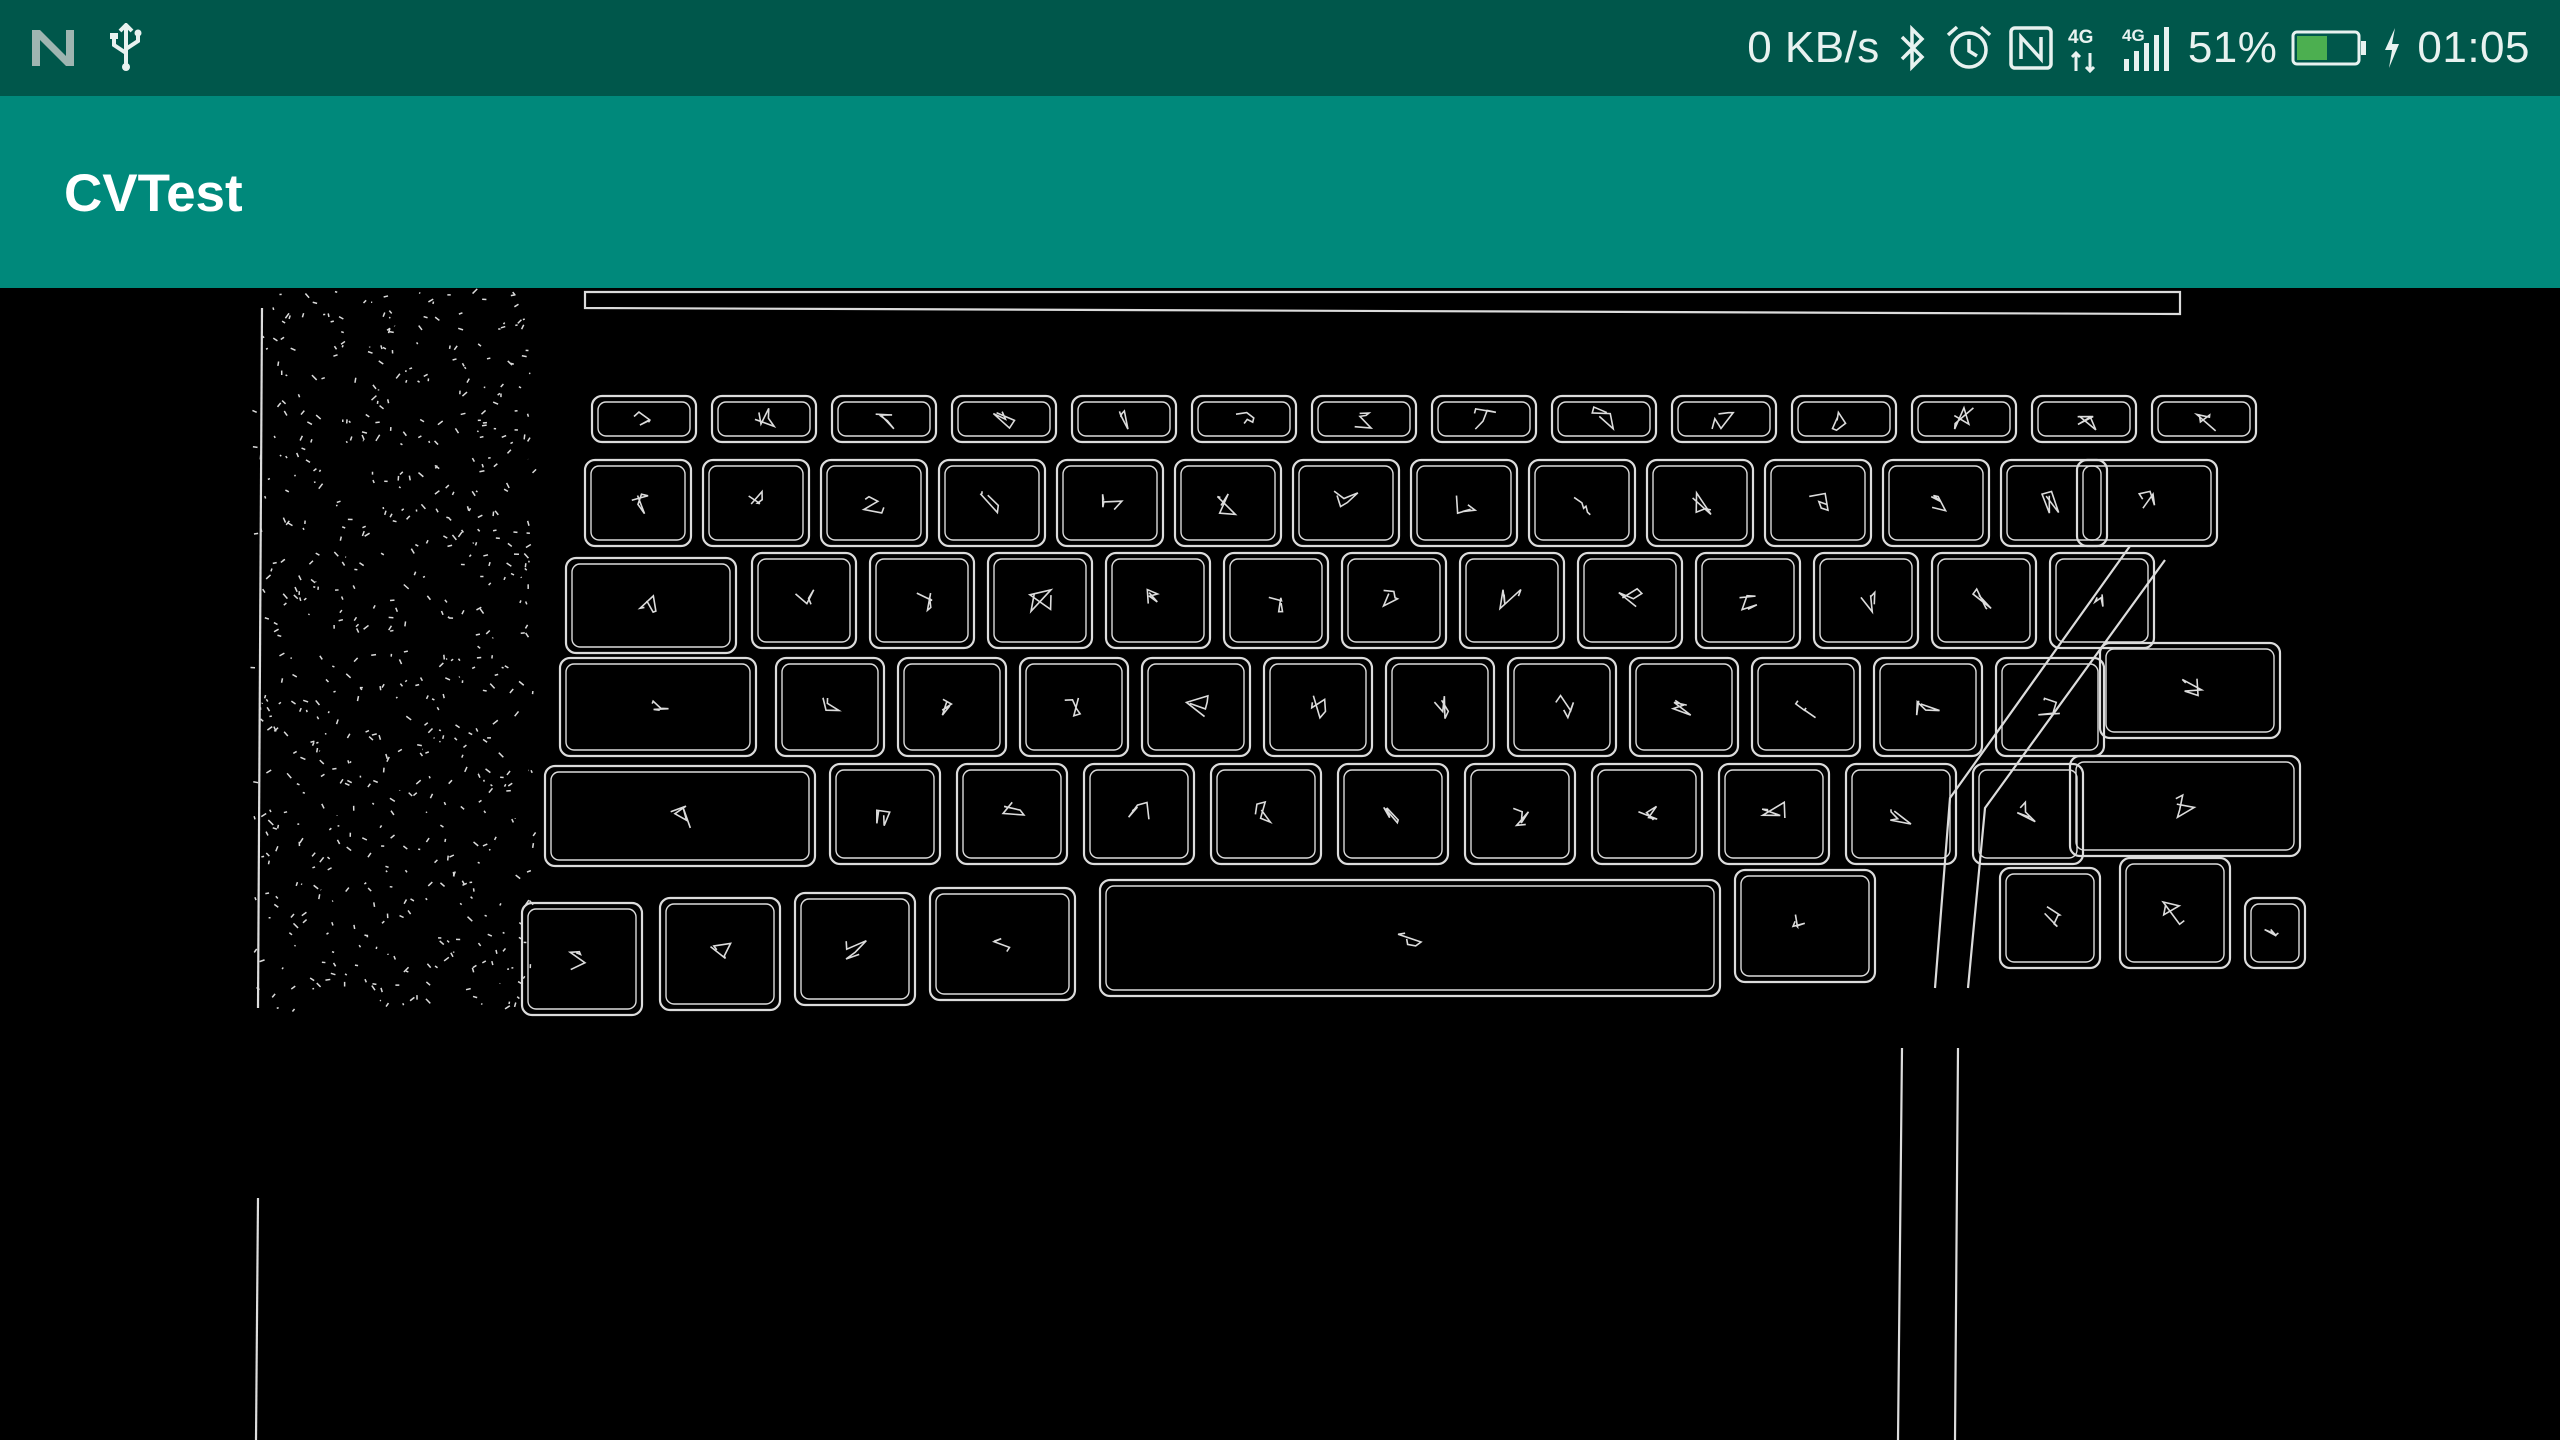 This screenshot has height=1440, width=2560. I want to click on notification-n-icon, so click(53, 48).